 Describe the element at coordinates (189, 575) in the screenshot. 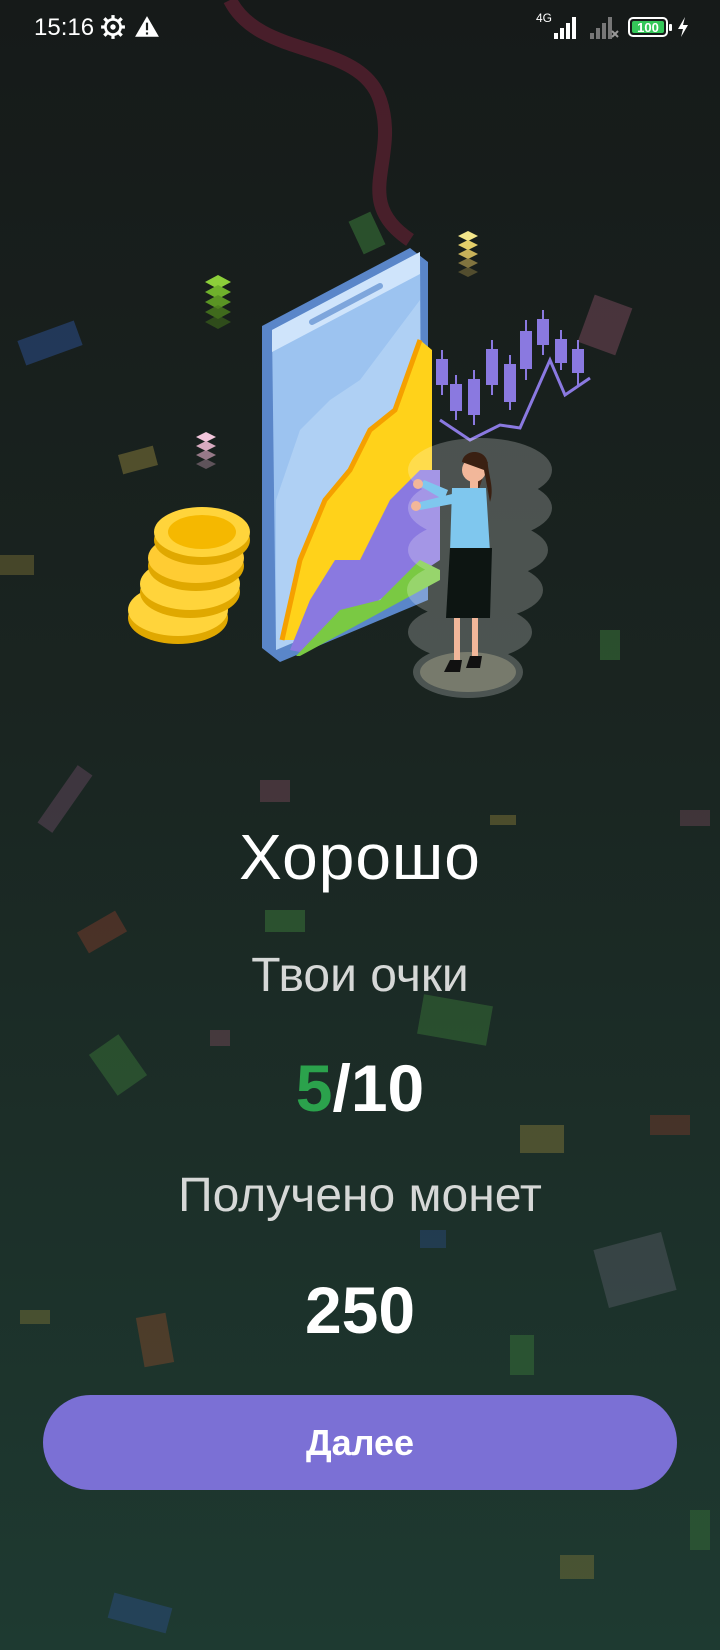

I see `coin-stack` at that location.